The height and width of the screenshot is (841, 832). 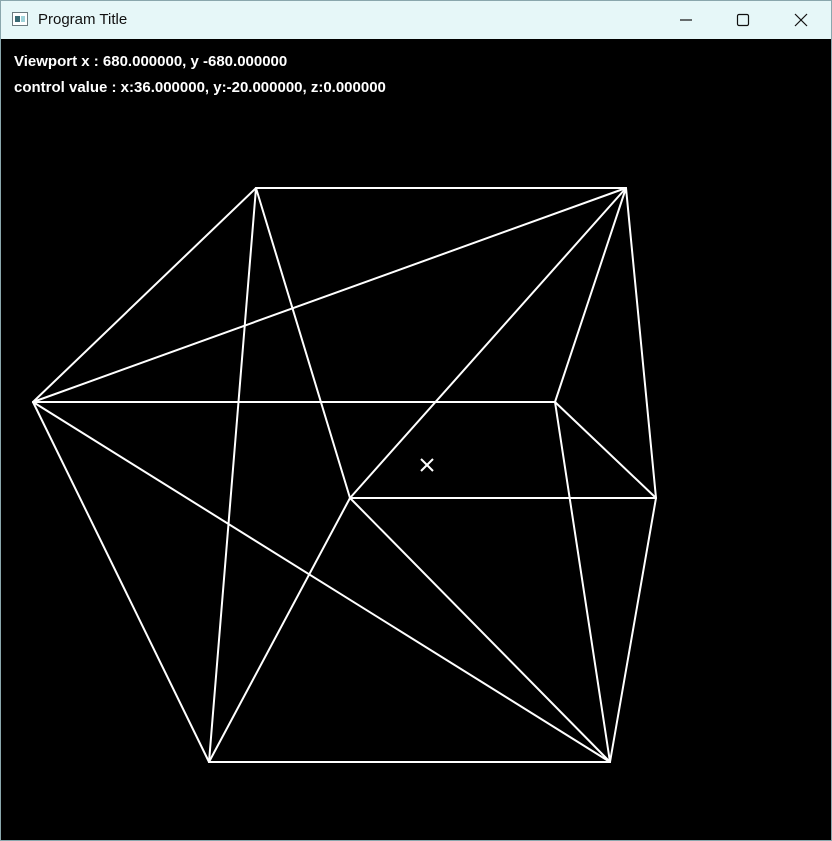 What do you see at coordinates (20, 19) in the screenshot?
I see `app-icon` at bounding box center [20, 19].